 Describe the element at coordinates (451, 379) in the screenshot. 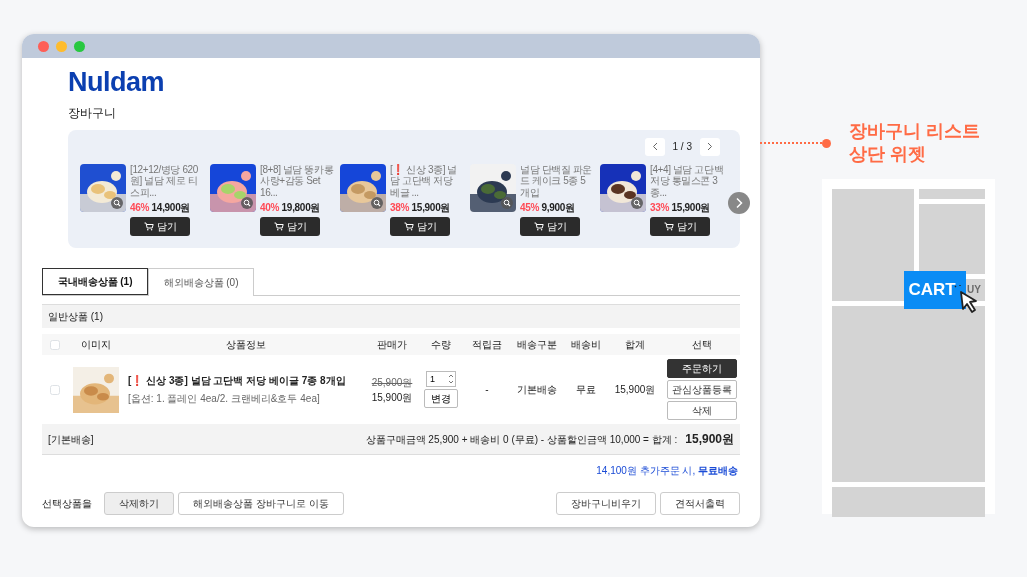

I see `spinner-icon` at that location.